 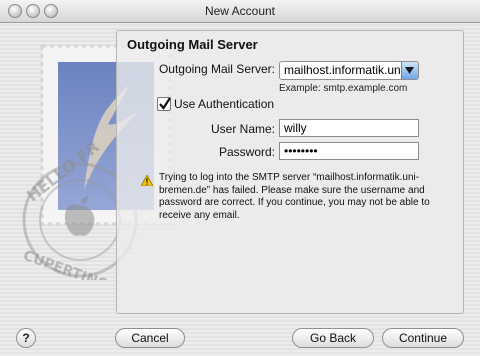 What do you see at coordinates (224, 104) in the screenshot?
I see `use-authentication-label: Use Authentication` at bounding box center [224, 104].